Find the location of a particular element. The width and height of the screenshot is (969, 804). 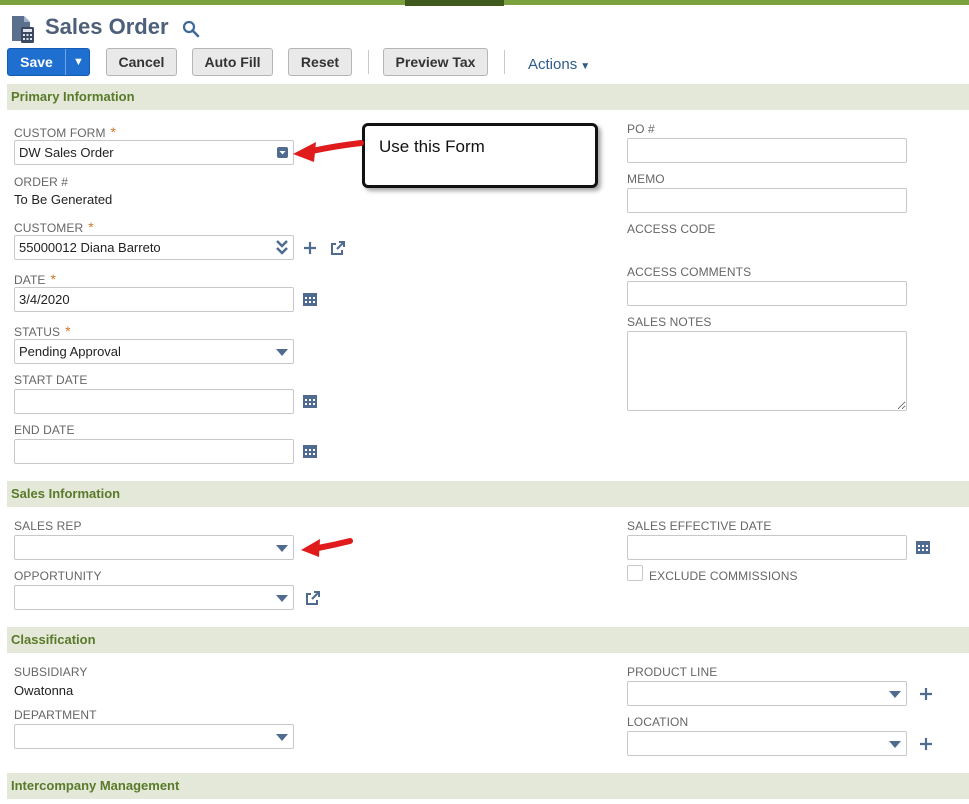

add-customer-plus-icon is located at coordinates (310, 248).